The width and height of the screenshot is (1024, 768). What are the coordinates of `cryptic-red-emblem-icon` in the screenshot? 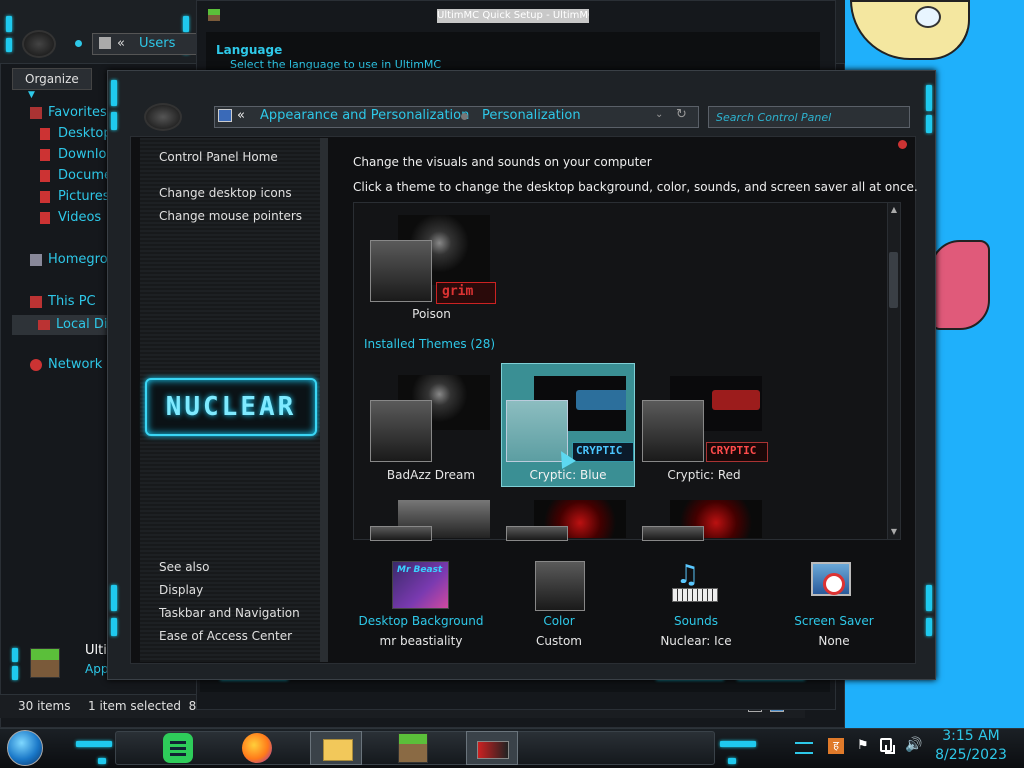 It's located at (736, 400).